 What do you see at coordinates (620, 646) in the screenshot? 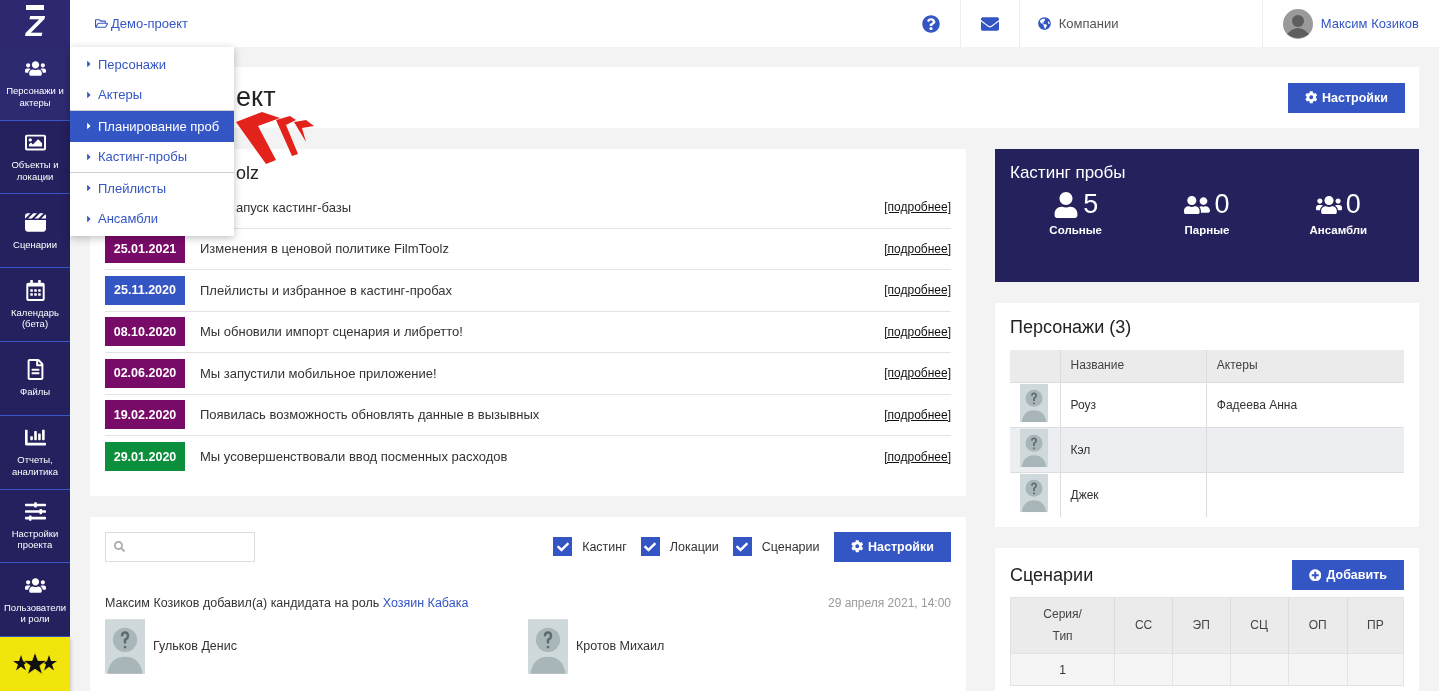
I see `candidate-name: Кротов Михаил` at bounding box center [620, 646].